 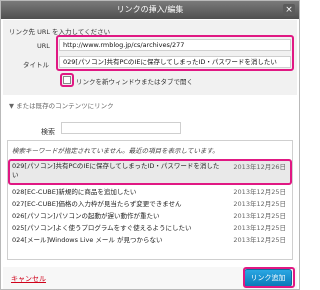 I want to click on dialog-title: リンクの挿入/編集, so click(x=150, y=9).